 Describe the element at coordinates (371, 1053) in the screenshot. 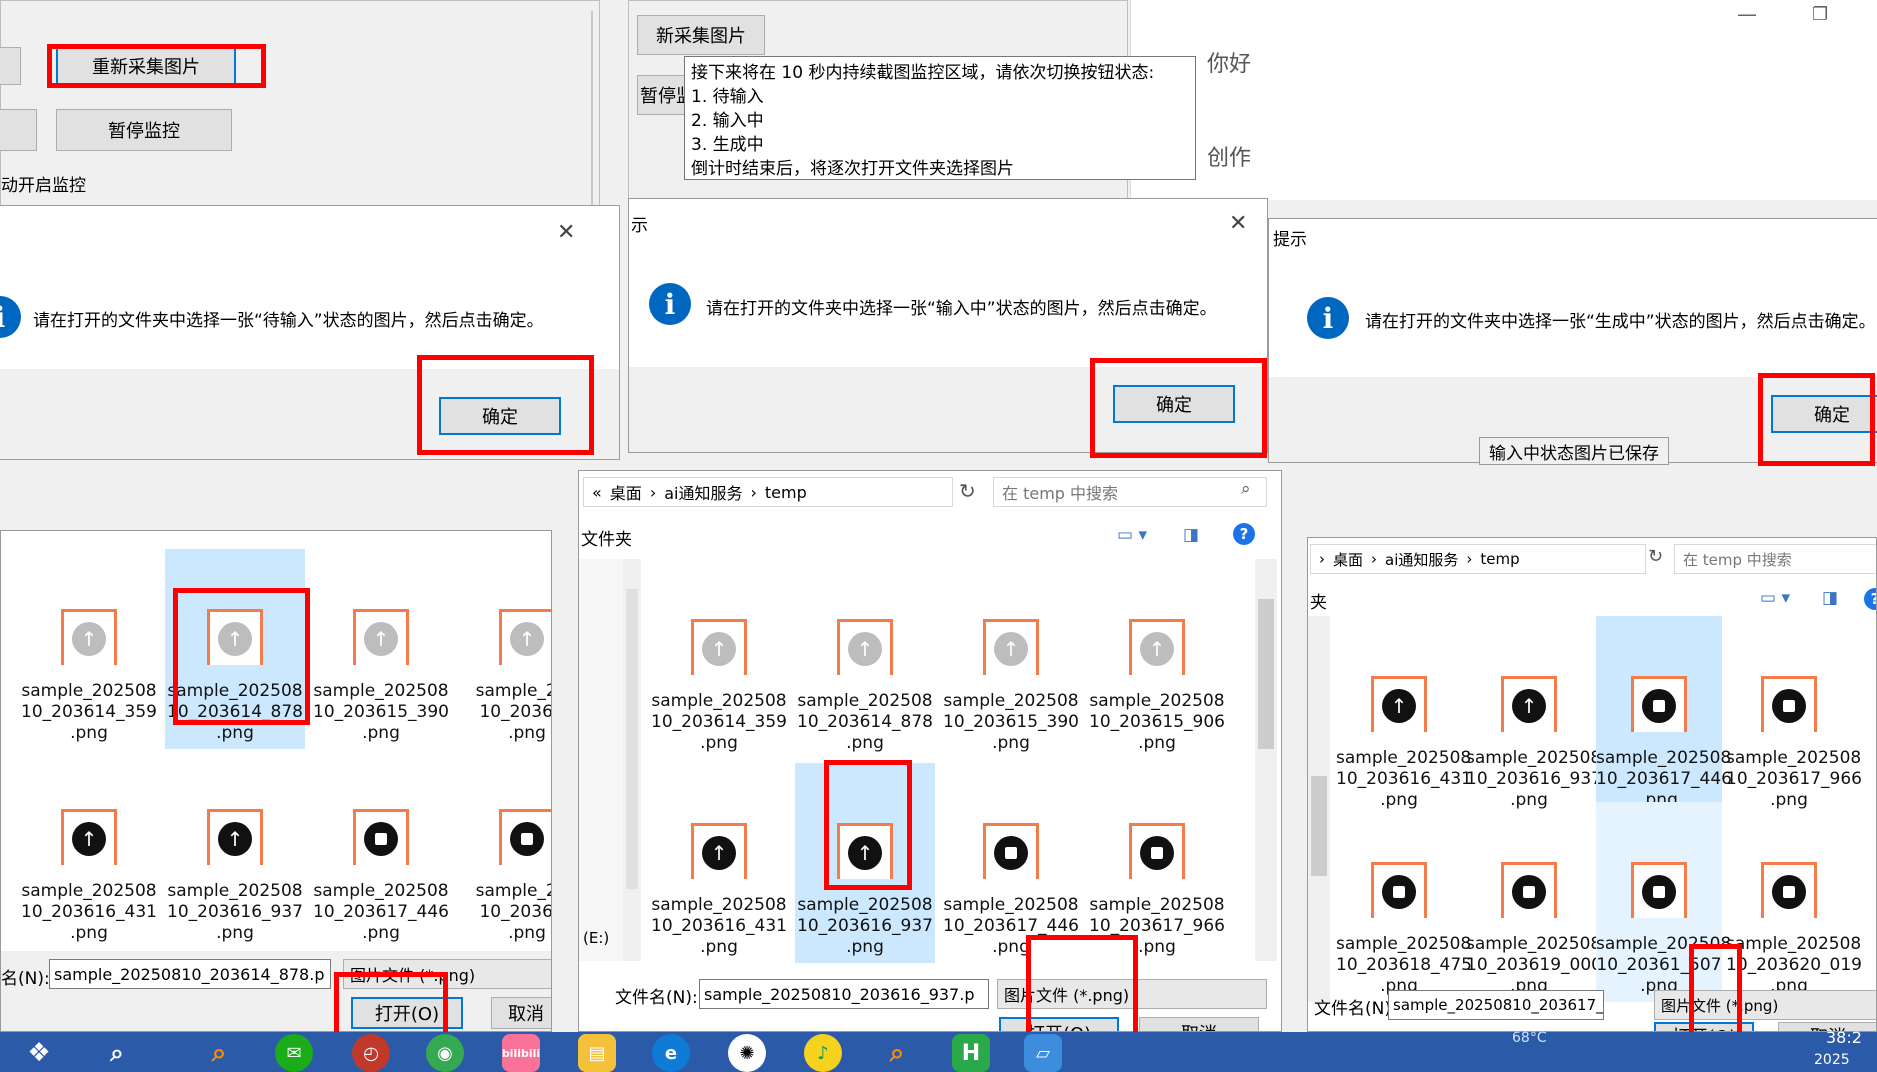

I see `clock-app-icon: ◴` at that location.